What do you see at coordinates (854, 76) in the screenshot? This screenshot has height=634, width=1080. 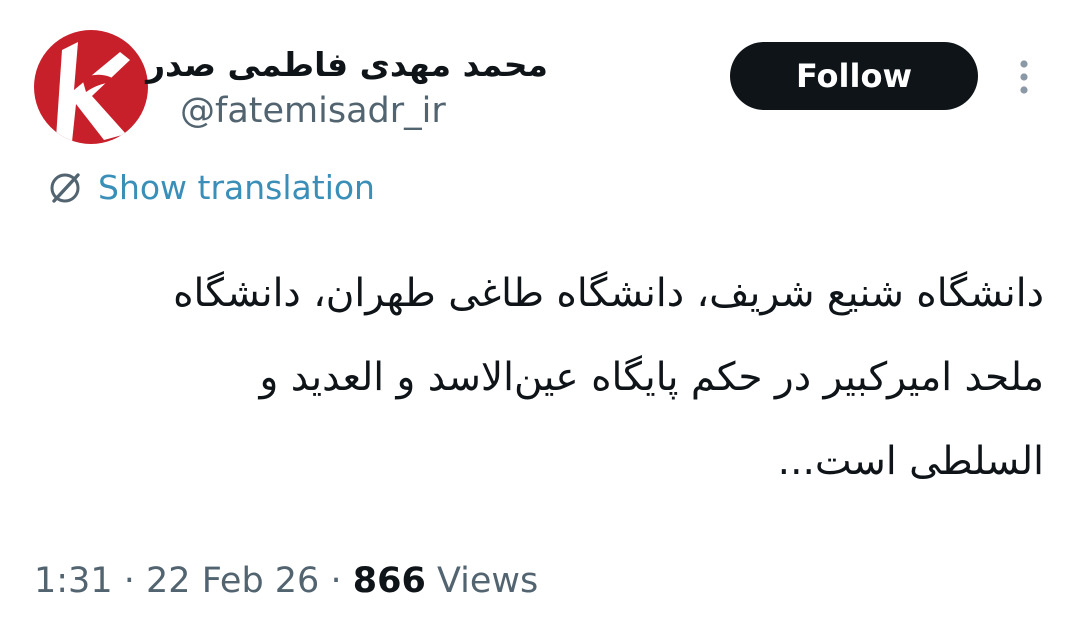 I see `follow-button: Follow` at bounding box center [854, 76].